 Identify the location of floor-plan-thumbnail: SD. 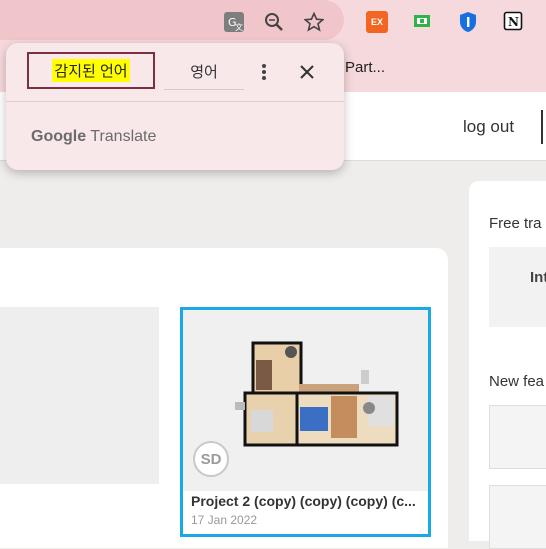
(305, 400).